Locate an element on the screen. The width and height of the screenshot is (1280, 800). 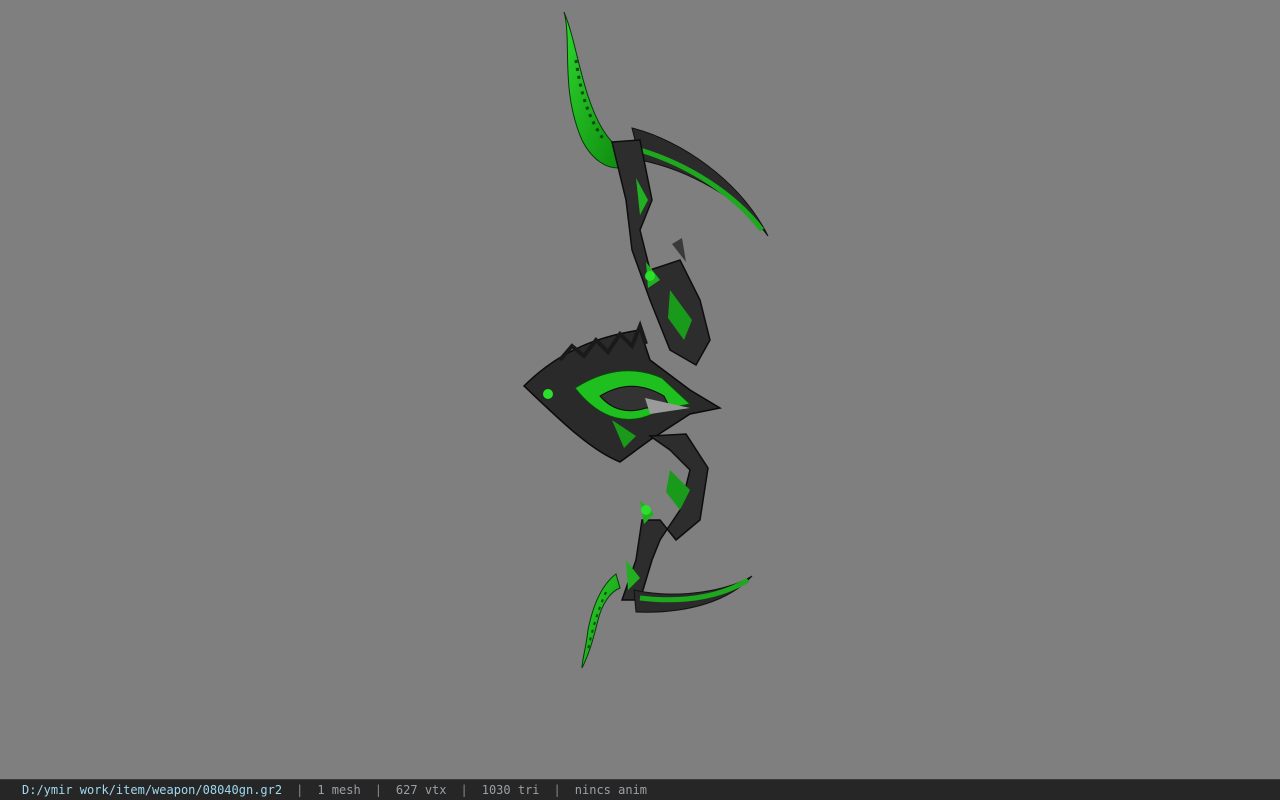
upper-crescent-blade is located at coordinates (700, 182).